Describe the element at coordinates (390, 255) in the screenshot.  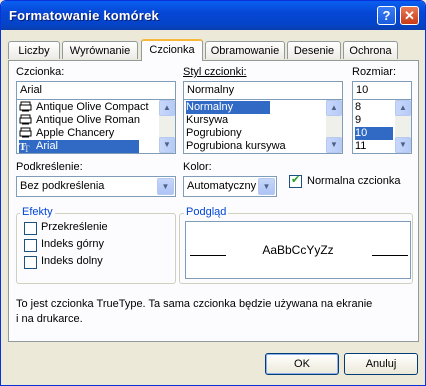
I see `preview-baseline-right` at that location.